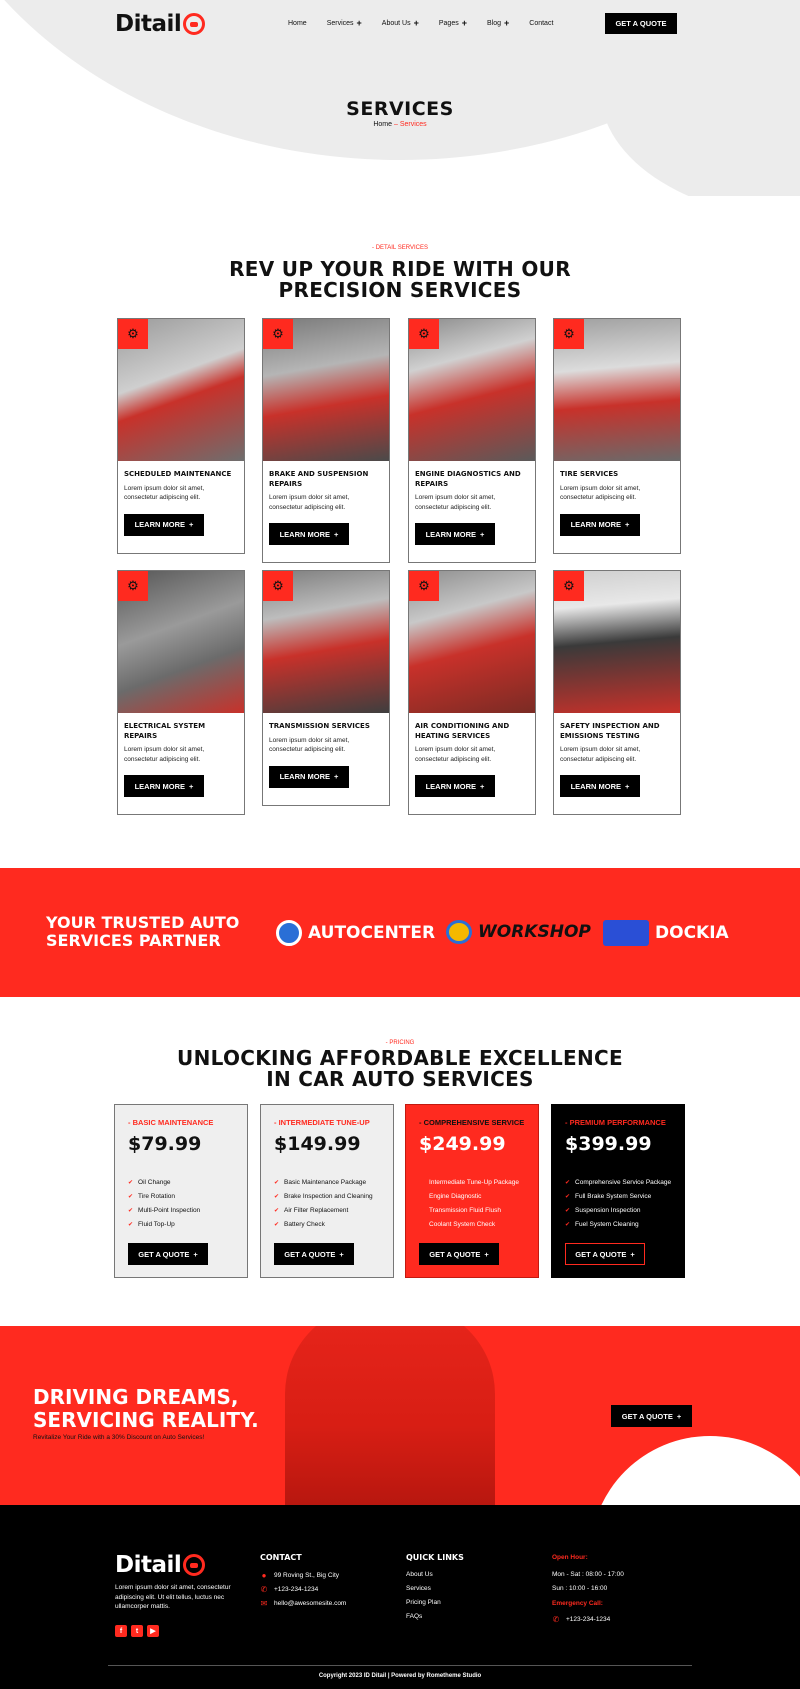  Describe the element at coordinates (143, 922) in the screenshot. I see `partners-title-line1: YOUR TRUSTED AUTO` at that location.